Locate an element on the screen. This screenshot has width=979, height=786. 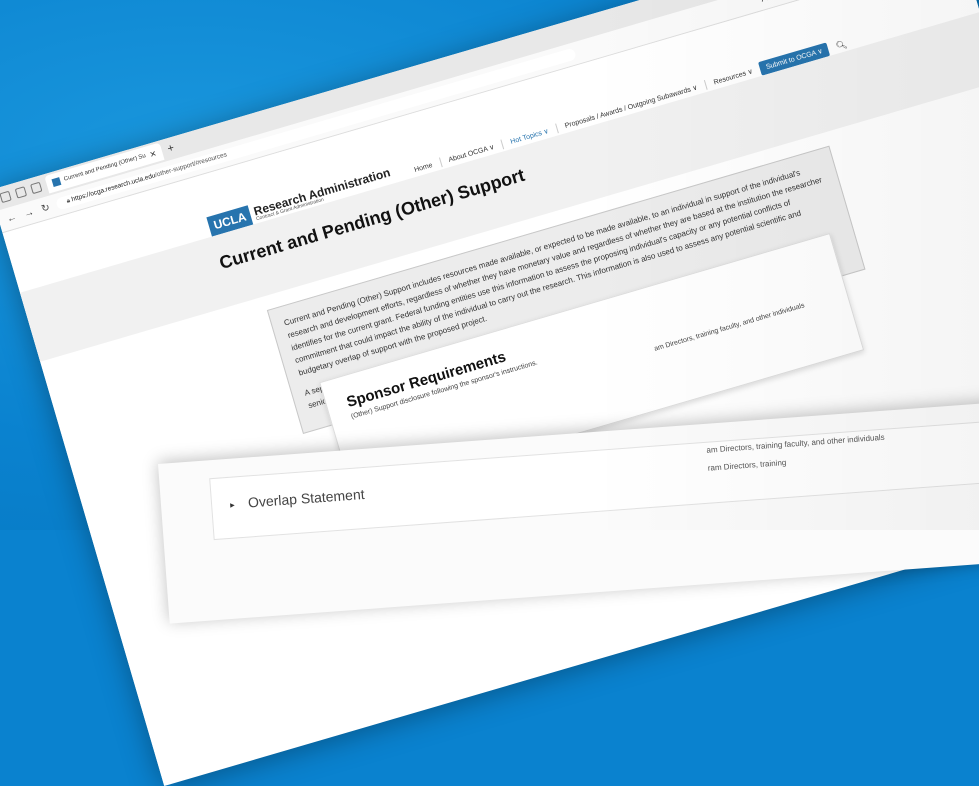
lock-icon: 🔒︎ is located at coordinates (68, 201).